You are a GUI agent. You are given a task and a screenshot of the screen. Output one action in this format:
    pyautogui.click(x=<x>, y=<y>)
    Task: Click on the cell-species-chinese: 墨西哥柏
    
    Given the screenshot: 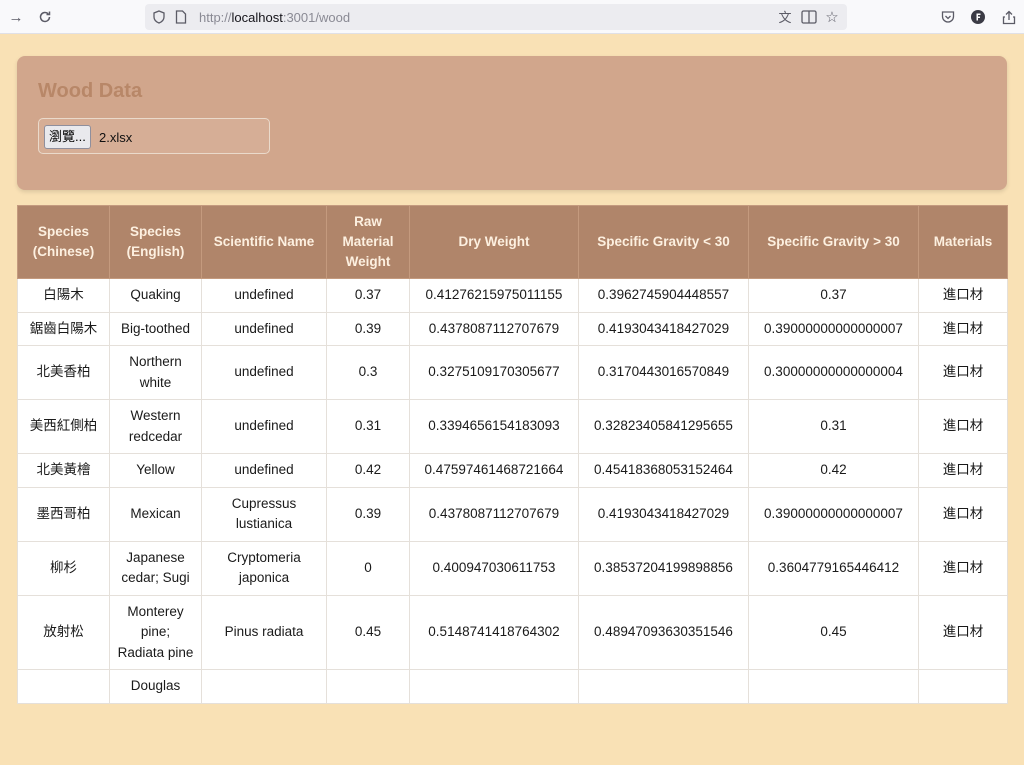 What is the action you would take?
    pyautogui.click(x=63, y=514)
    